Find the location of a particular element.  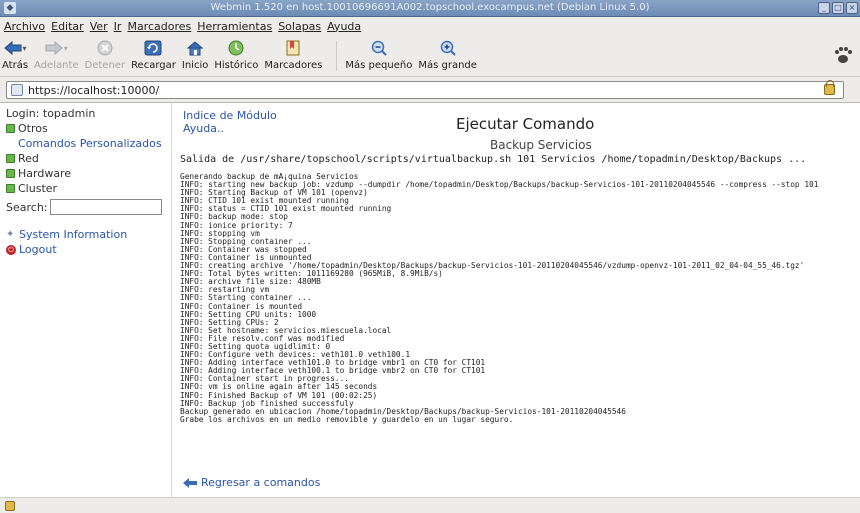

forward-arrow-icon is located at coordinates (54, 48).